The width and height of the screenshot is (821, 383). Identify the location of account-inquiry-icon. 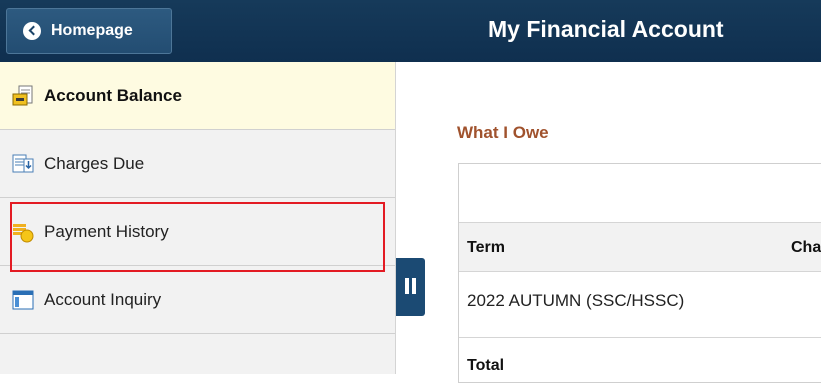
(23, 300).